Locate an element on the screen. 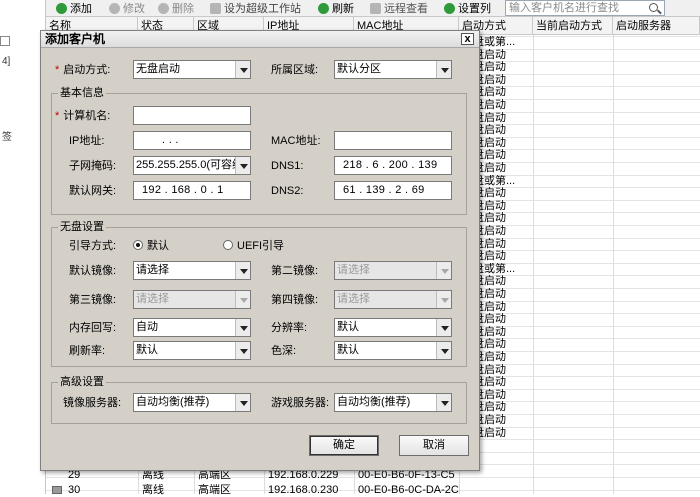 This screenshot has height=497, width=700. set-columns-button: 设置列 is located at coordinates (467, 9).